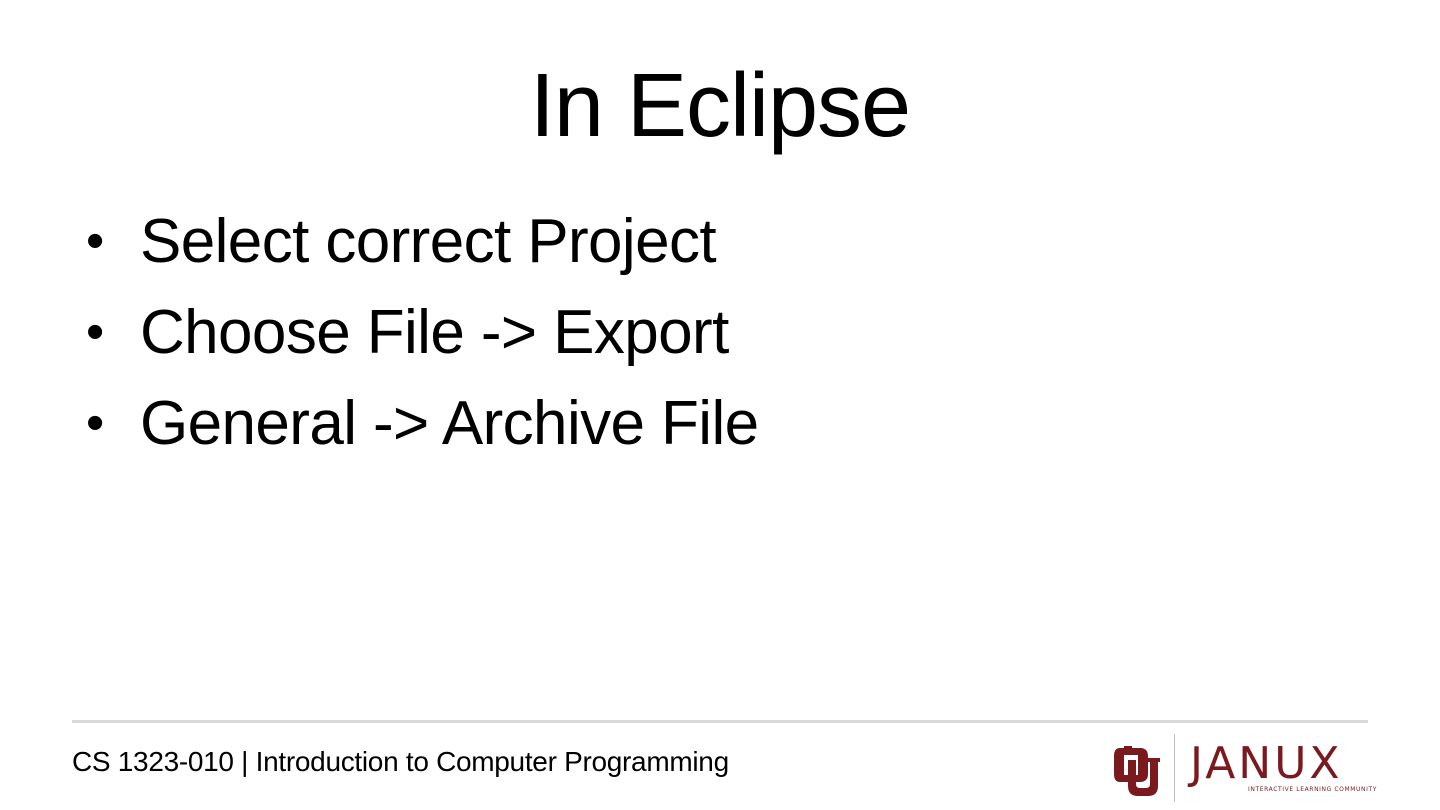  What do you see at coordinates (720, 106) in the screenshot?
I see `slide-title: In Eclipse` at bounding box center [720, 106].